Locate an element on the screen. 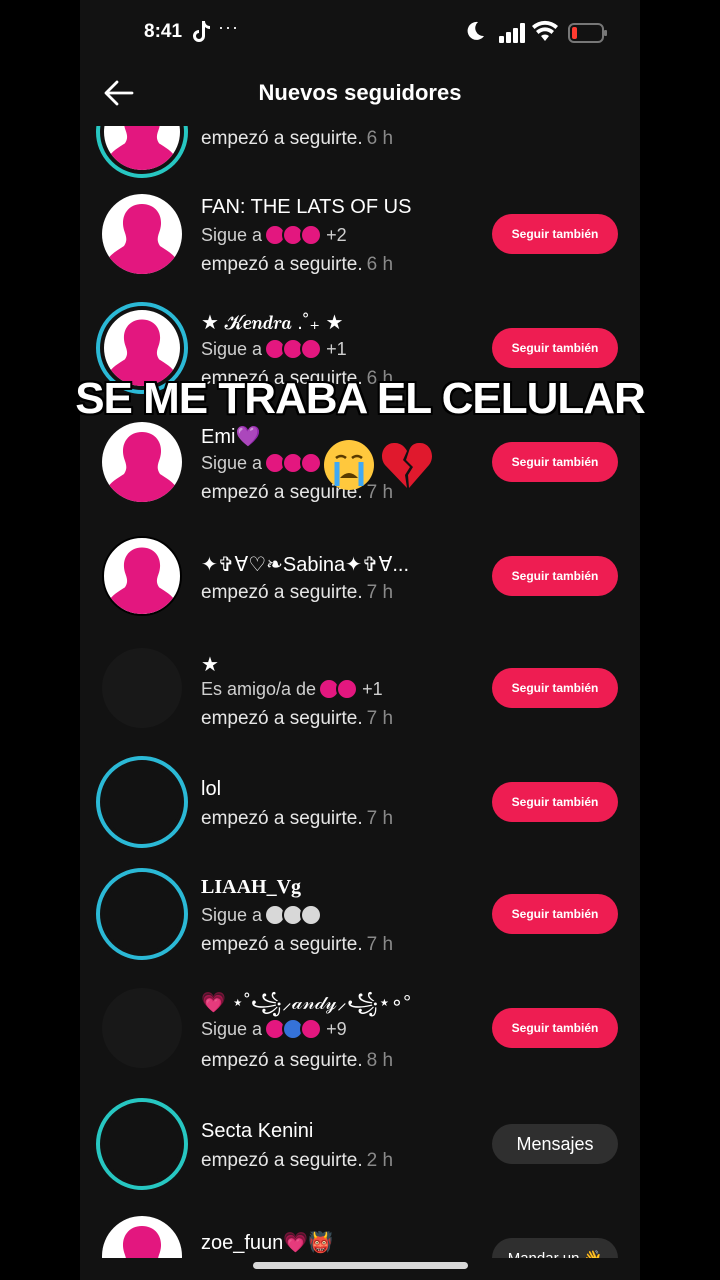  signal-icon is located at coordinates (512, 33).